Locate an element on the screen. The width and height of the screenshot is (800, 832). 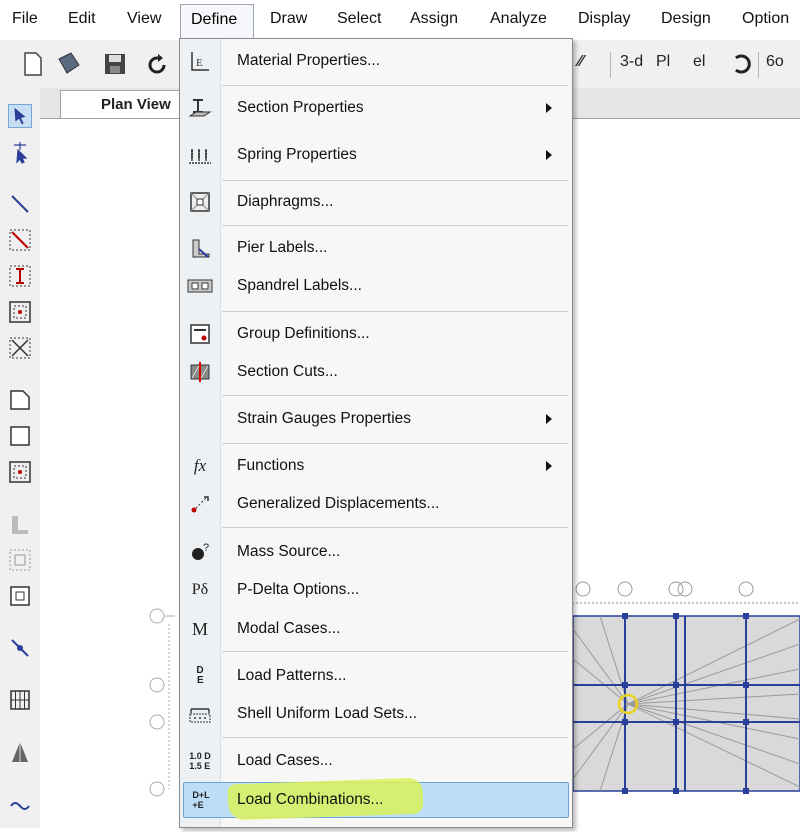
draw-cross-icon is located at coordinates (20, 348).